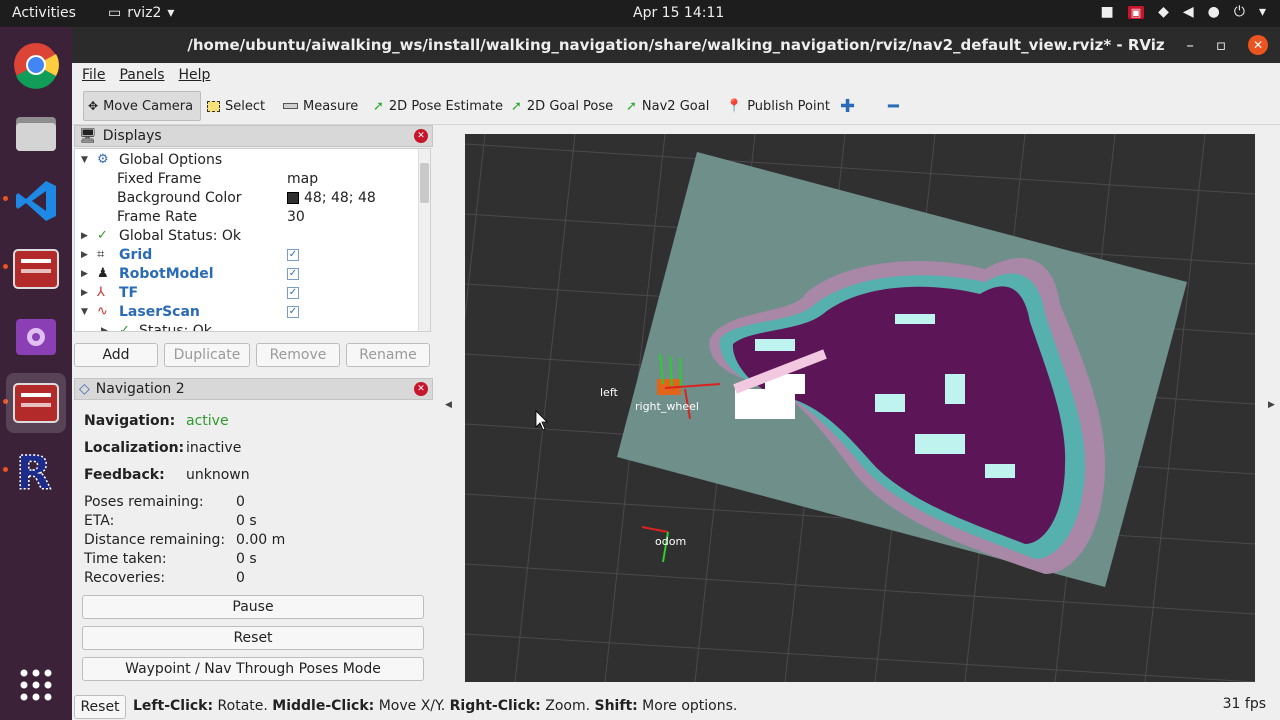 The width and height of the screenshot is (1280, 720). What do you see at coordinates (141, 75) in the screenshot?
I see `menu-panels: Panels` at bounding box center [141, 75].